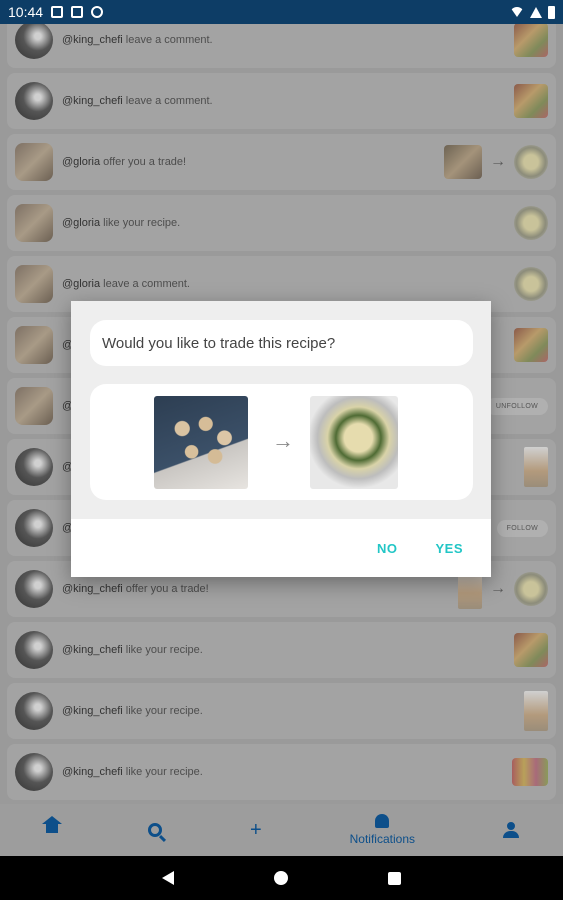 The image size is (563, 900). What do you see at coordinates (551, 12) in the screenshot?
I see `battery-icon` at bounding box center [551, 12].